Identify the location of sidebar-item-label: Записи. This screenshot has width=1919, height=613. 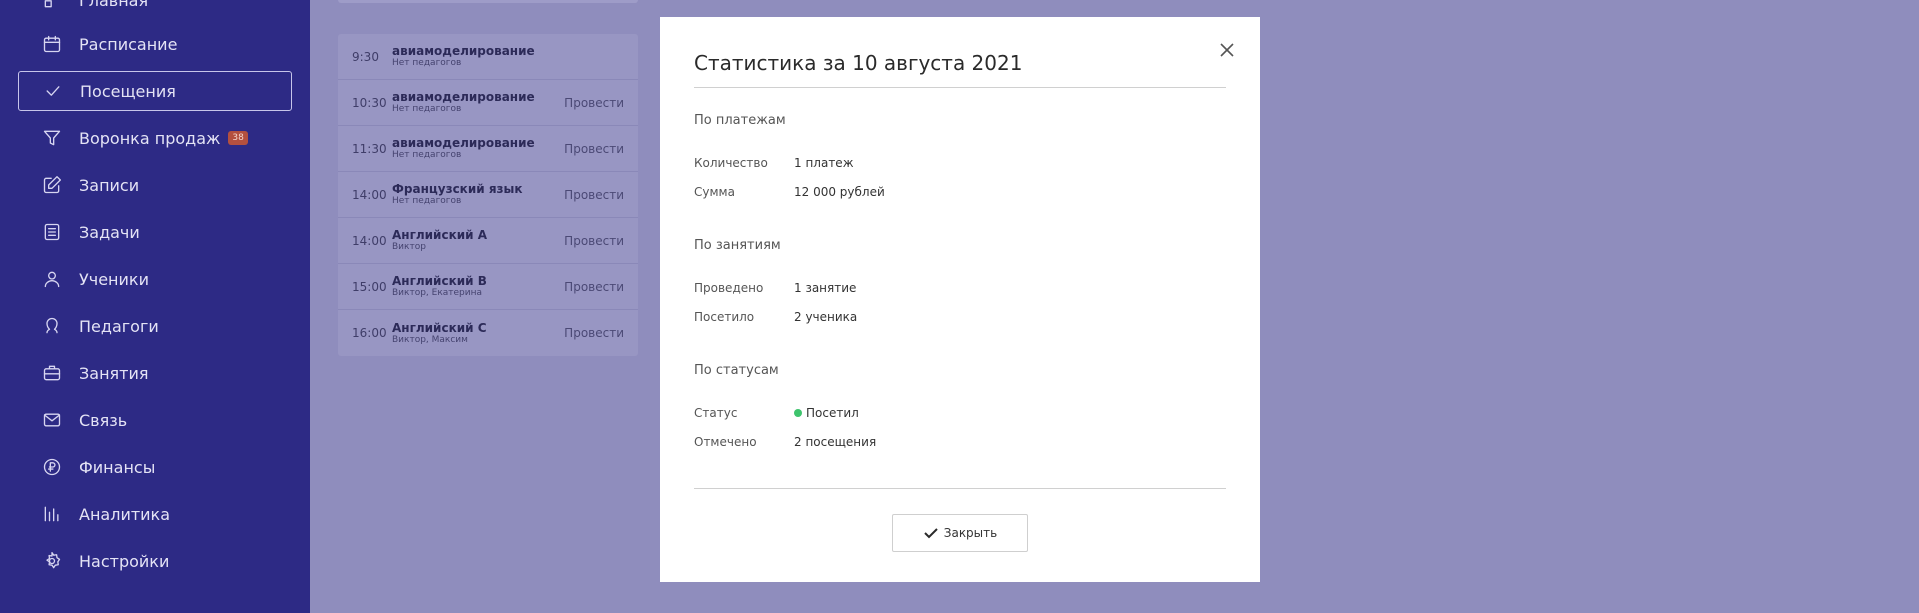
(109, 185).